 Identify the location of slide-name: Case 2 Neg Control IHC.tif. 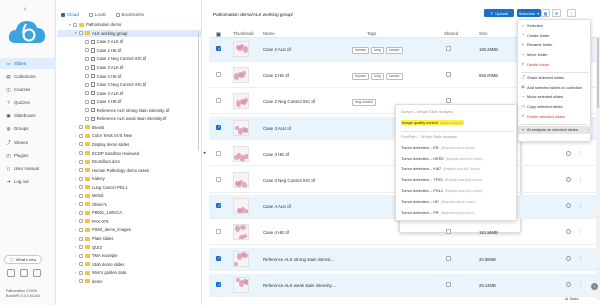
(289, 101).